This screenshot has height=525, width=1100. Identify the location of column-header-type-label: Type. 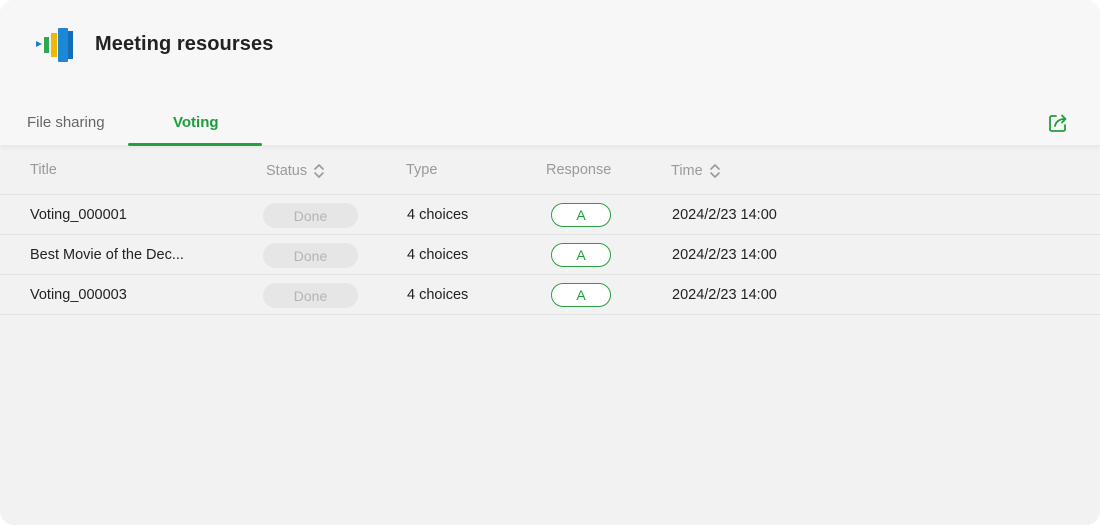
(422, 170).